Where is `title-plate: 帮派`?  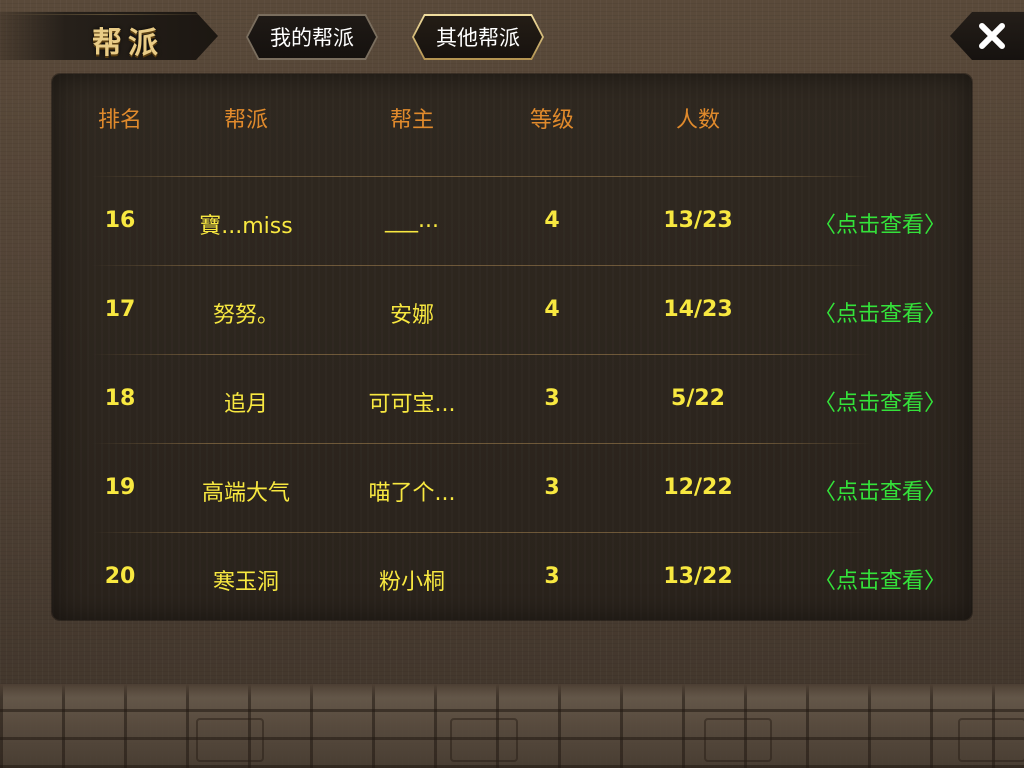 title-plate: 帮派 is located at coordinates (109, 36).